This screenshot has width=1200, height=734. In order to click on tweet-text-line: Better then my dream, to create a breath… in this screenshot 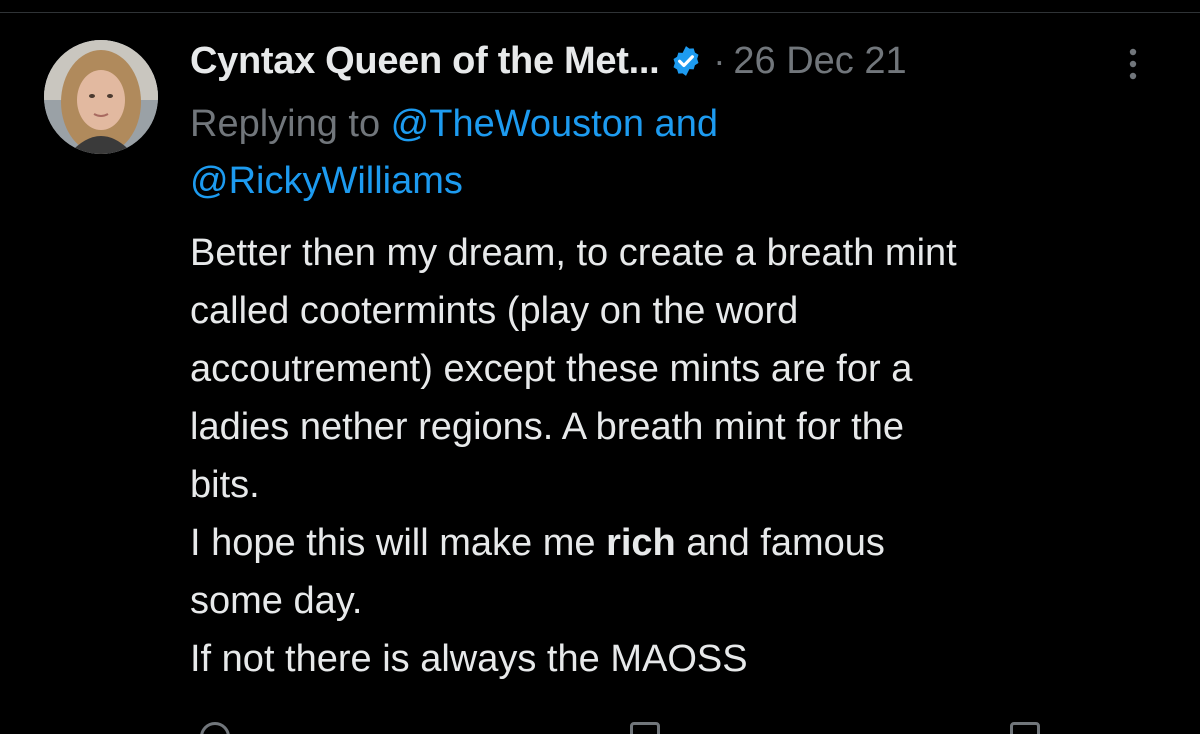, I will do `click(573, 253)`.